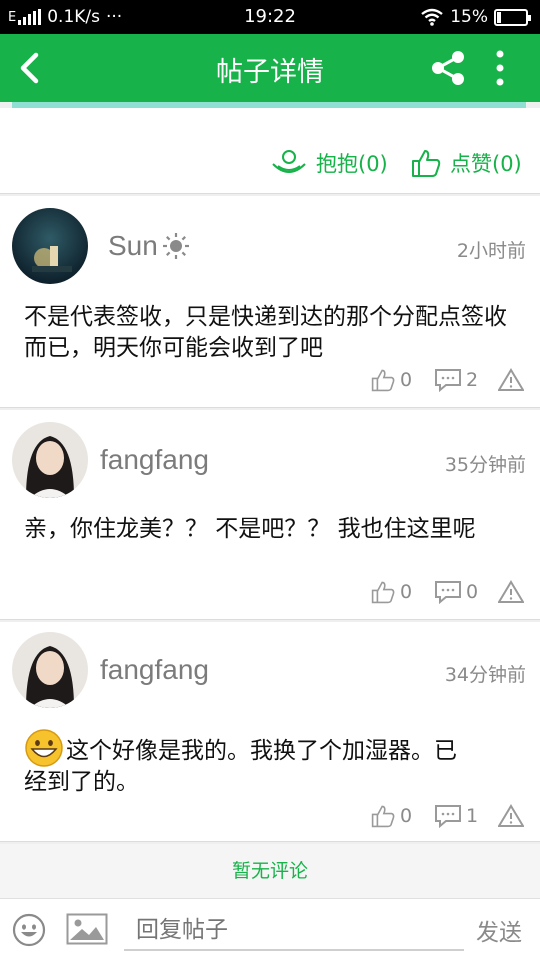 The height and width of the screenshot is (960, 540). I want to click on comment-username: Sun, so click(149, 246).